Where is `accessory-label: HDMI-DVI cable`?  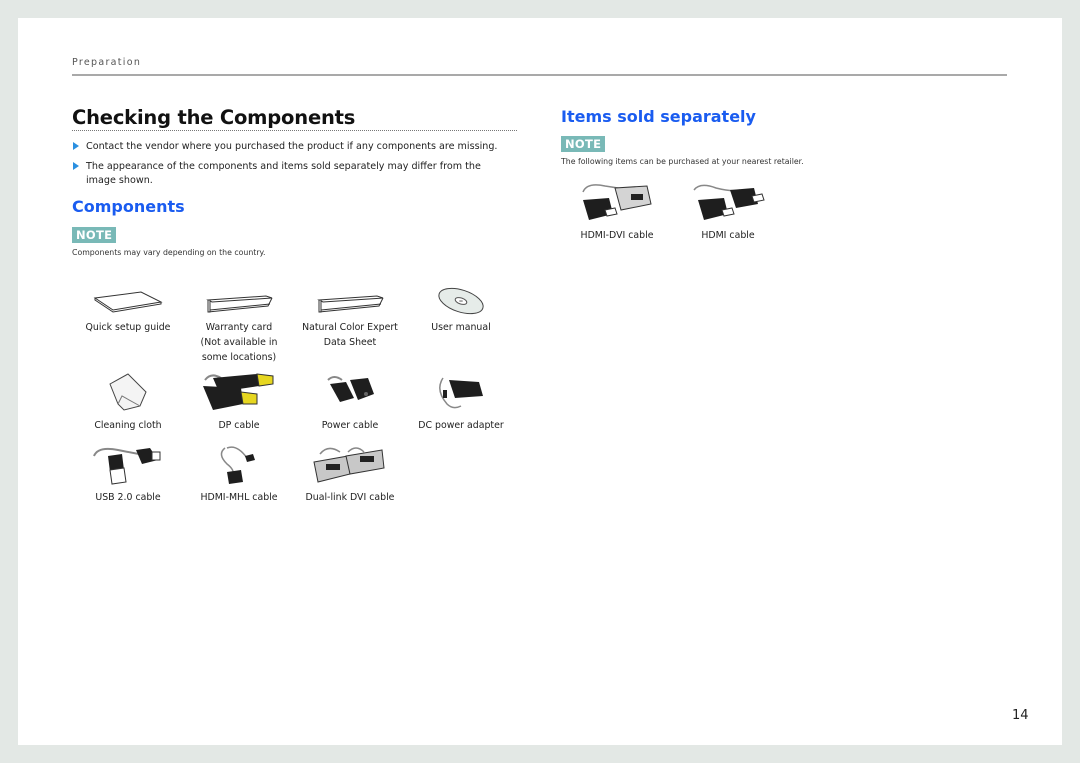
accessory-label: HDMI-DVI cable is located at coordinates (617, 235).